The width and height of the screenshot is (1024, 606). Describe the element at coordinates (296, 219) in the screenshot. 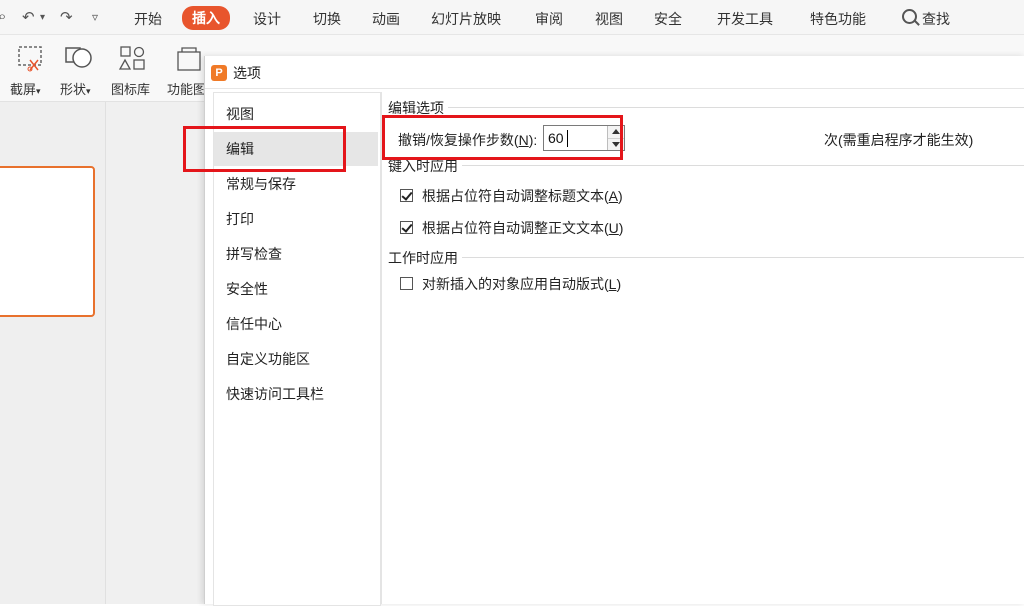

I see `nav-item-print: 打印` at that location.